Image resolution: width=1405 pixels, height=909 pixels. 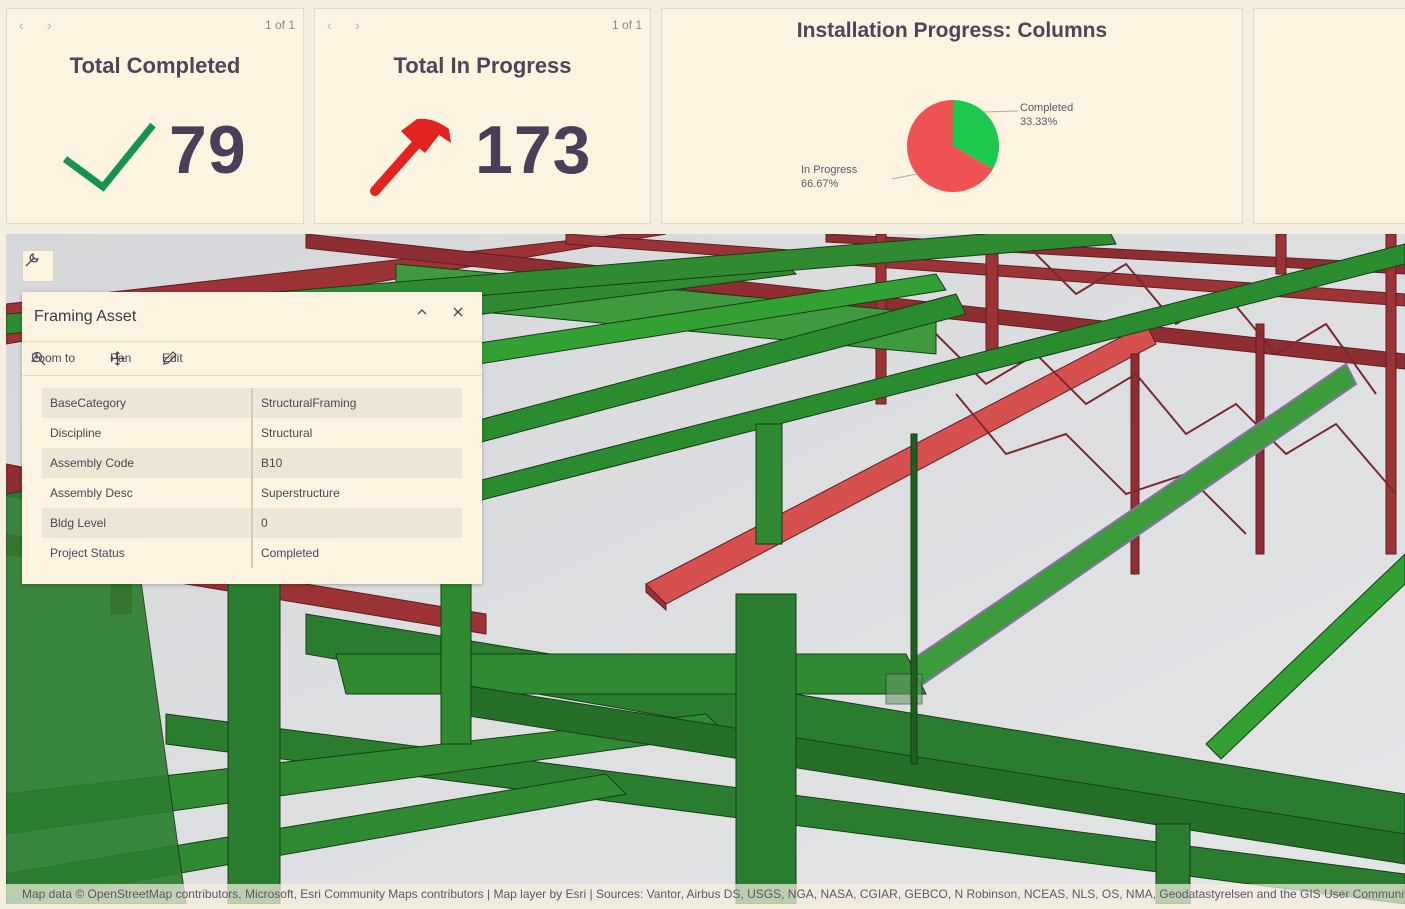 What do you see at coordinates (208, 150) in the screenshot?
I see `indicator-value: 79` at bounding box center [208, 150].